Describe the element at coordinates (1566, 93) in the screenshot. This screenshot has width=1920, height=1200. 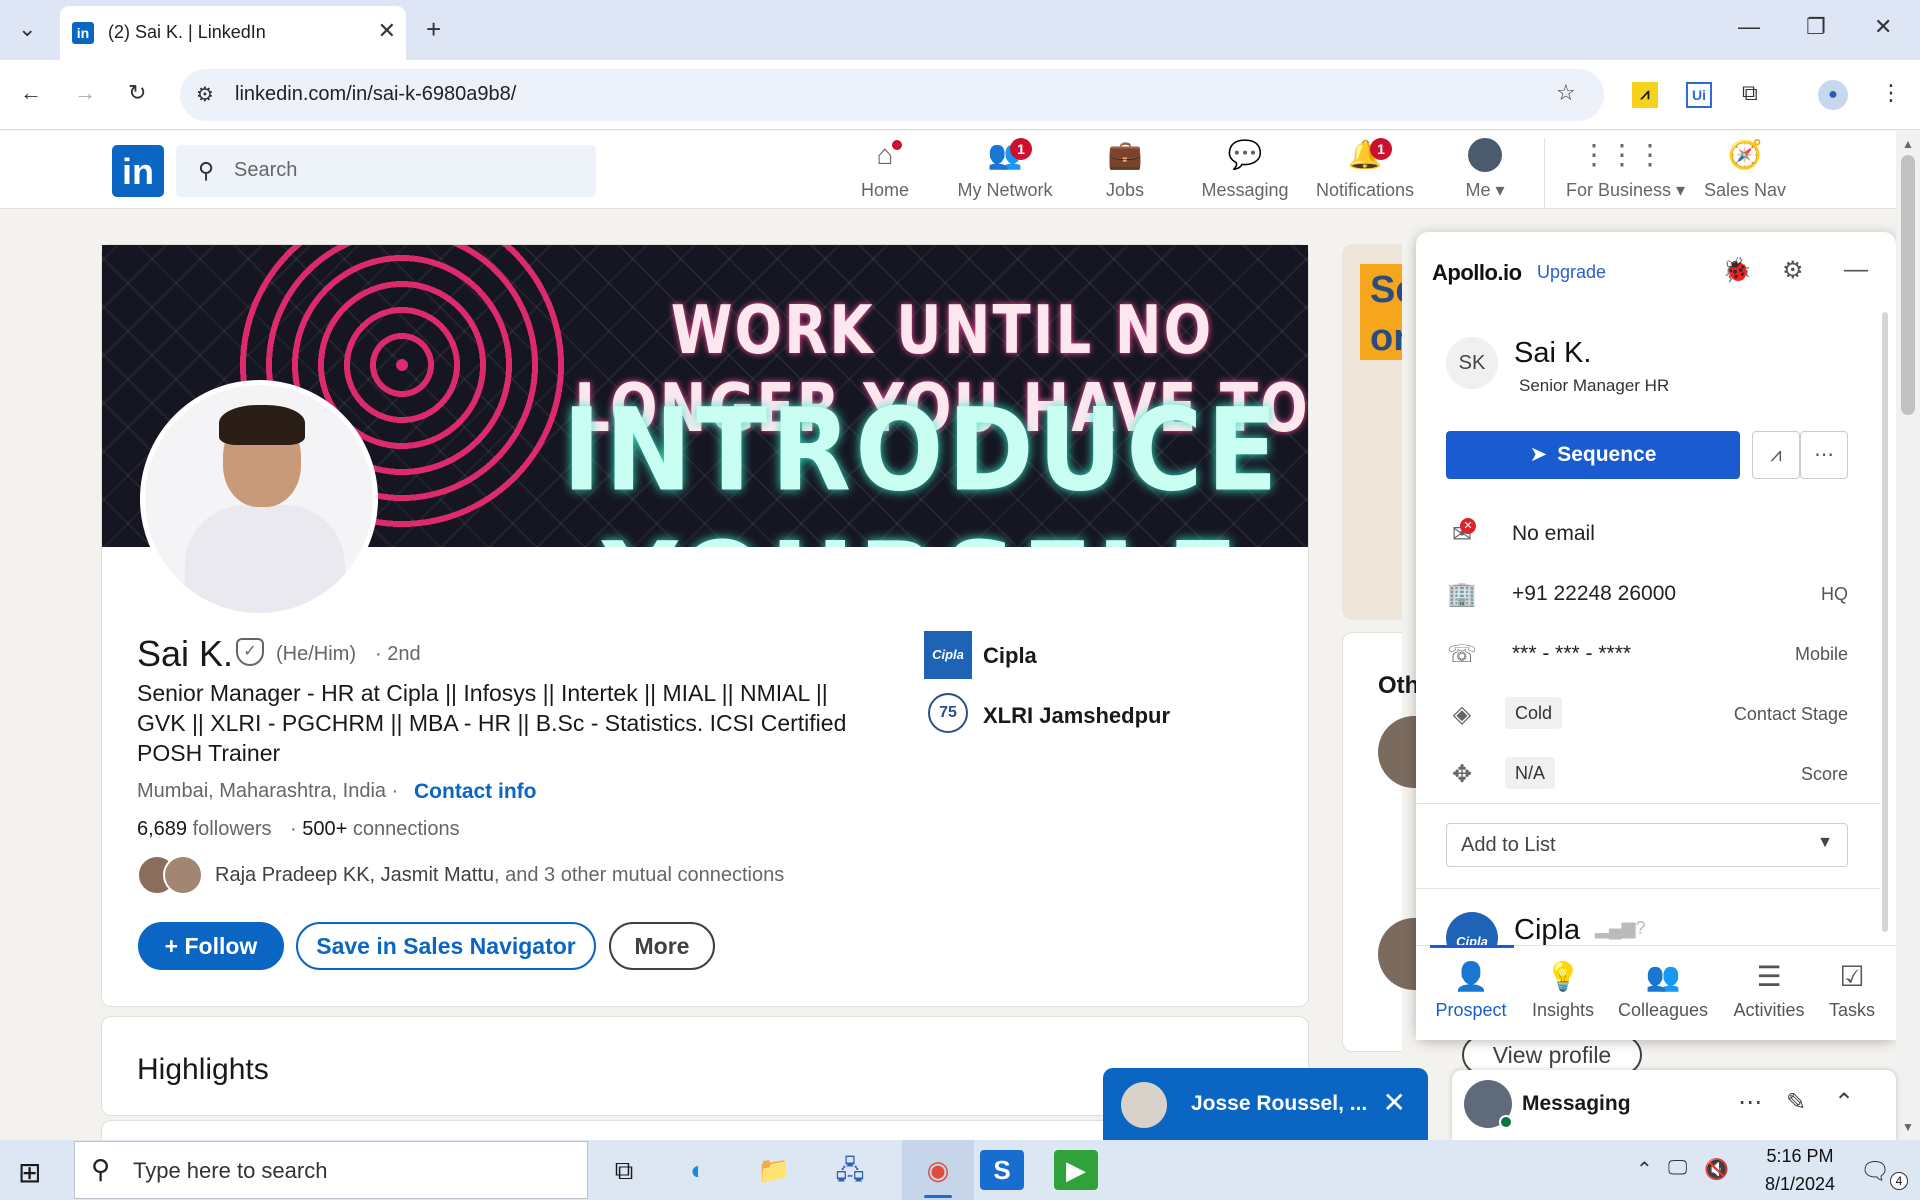
I see `bookmark-star-icon: ☆` at that location.